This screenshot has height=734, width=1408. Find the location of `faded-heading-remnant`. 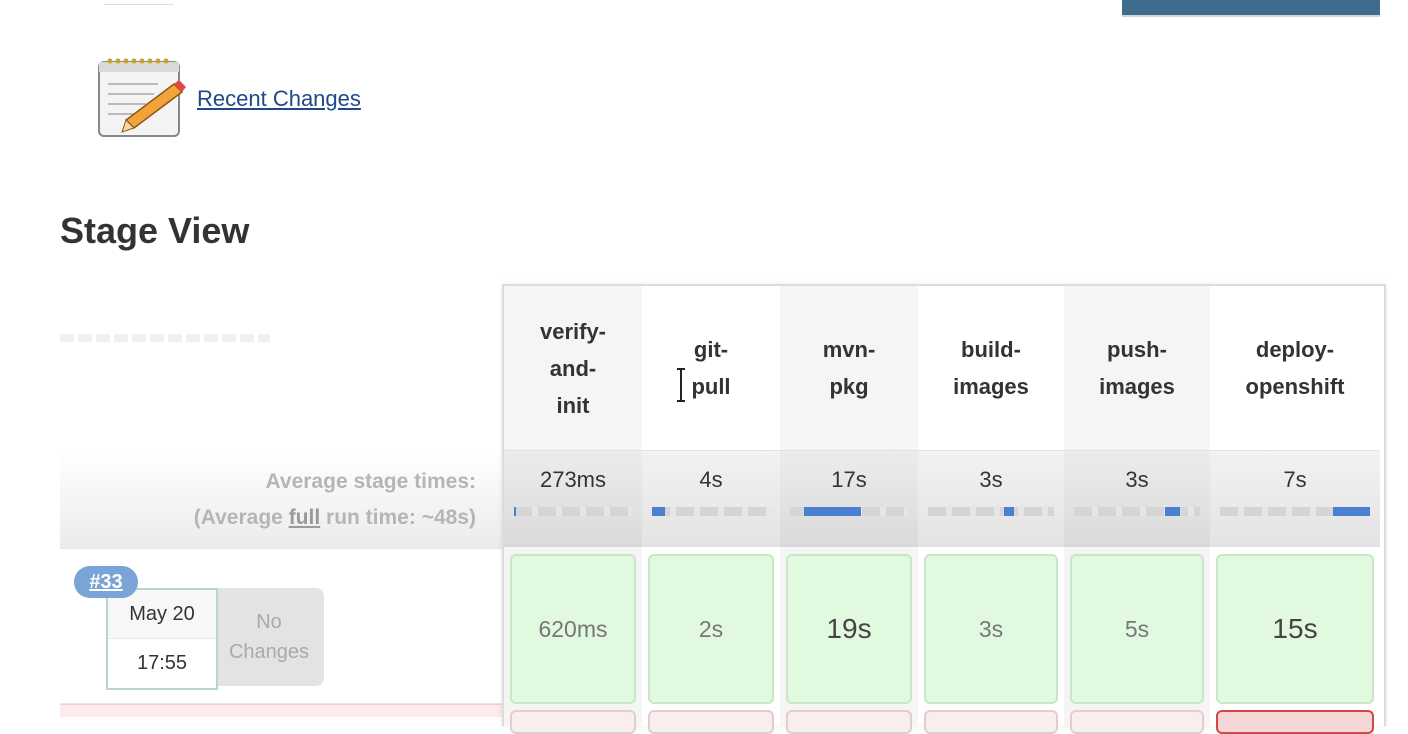

faded-heading-remnant is located at coordinates (165, 338).